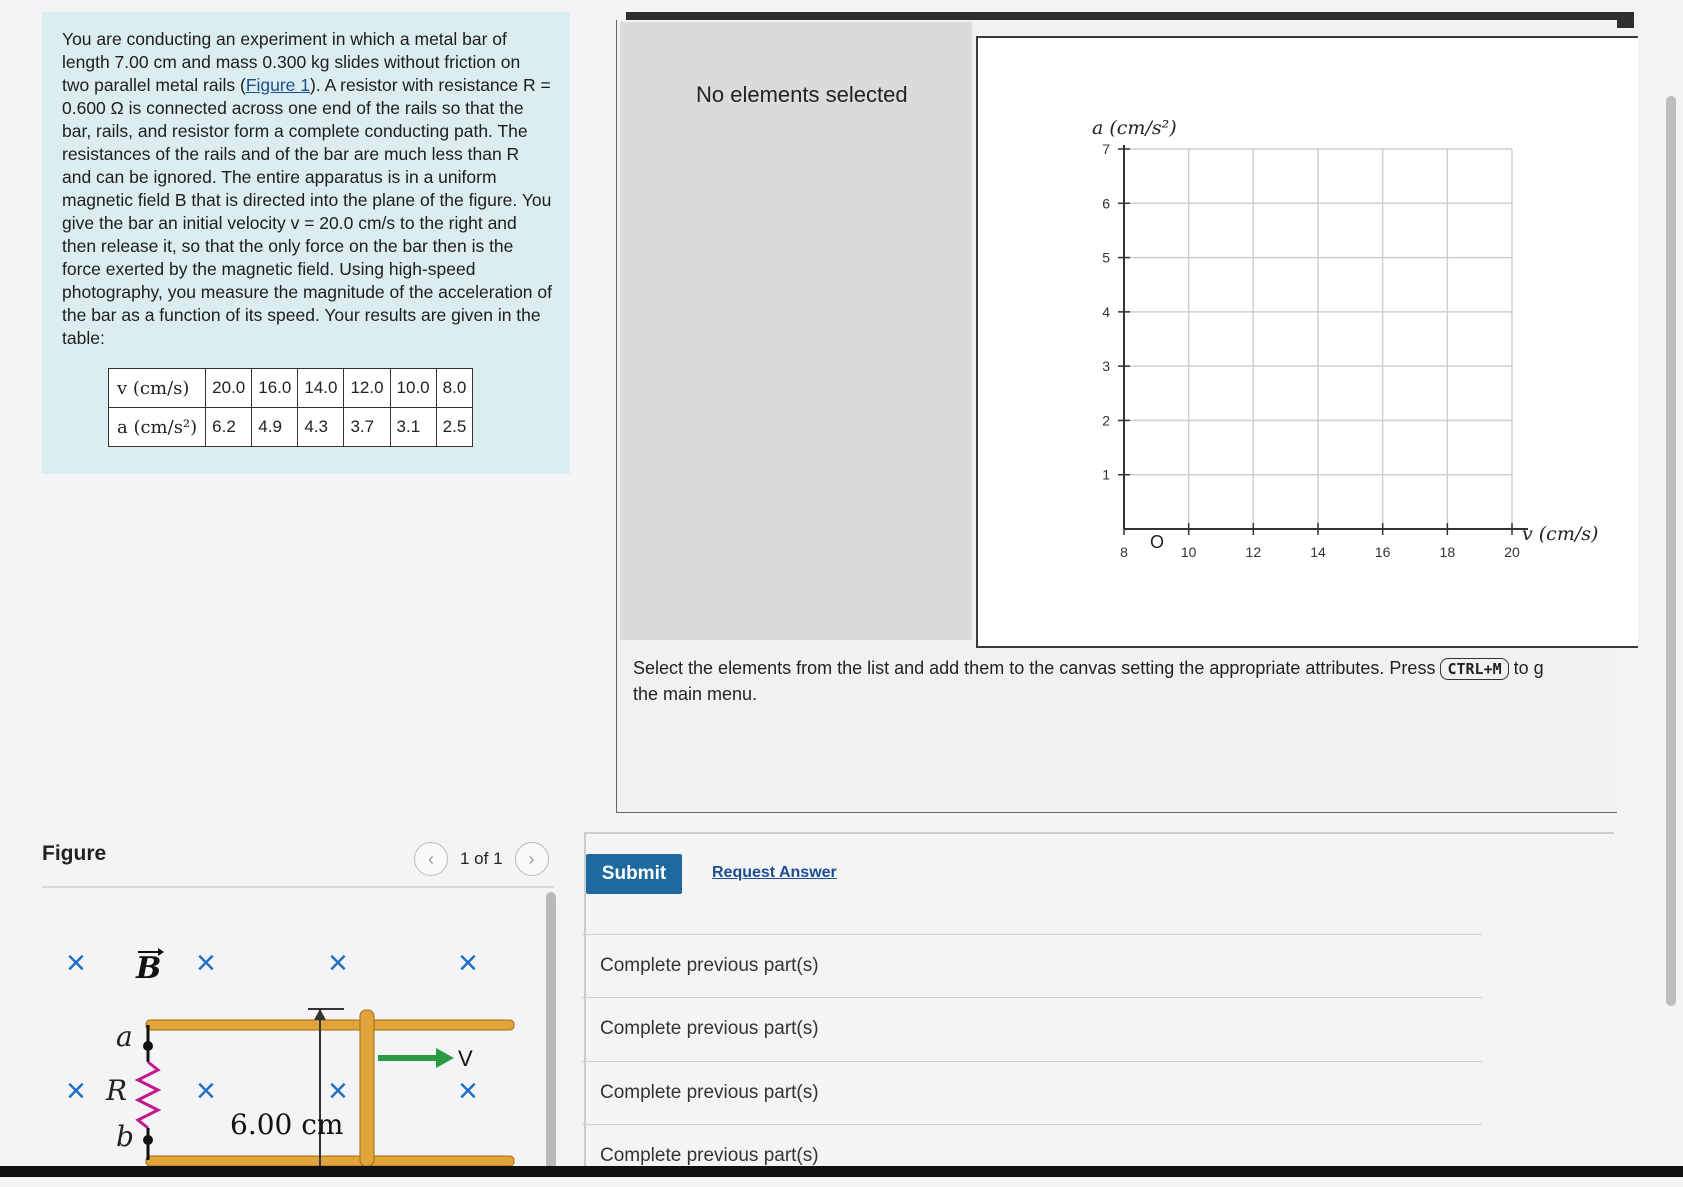 The height and width of the screenshot is (1187, 1683). Describe the element at coordinates (1157, 542) in the screenshot. I see `origin-label: O` at that location.